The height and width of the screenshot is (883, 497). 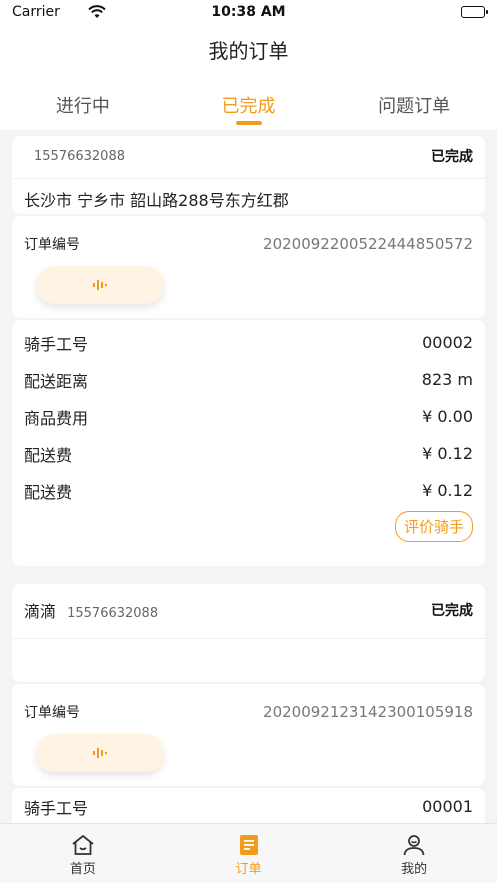 I want to click on detail-row: 商品费用 ¥ 0.00, so click(x=248, y=417).